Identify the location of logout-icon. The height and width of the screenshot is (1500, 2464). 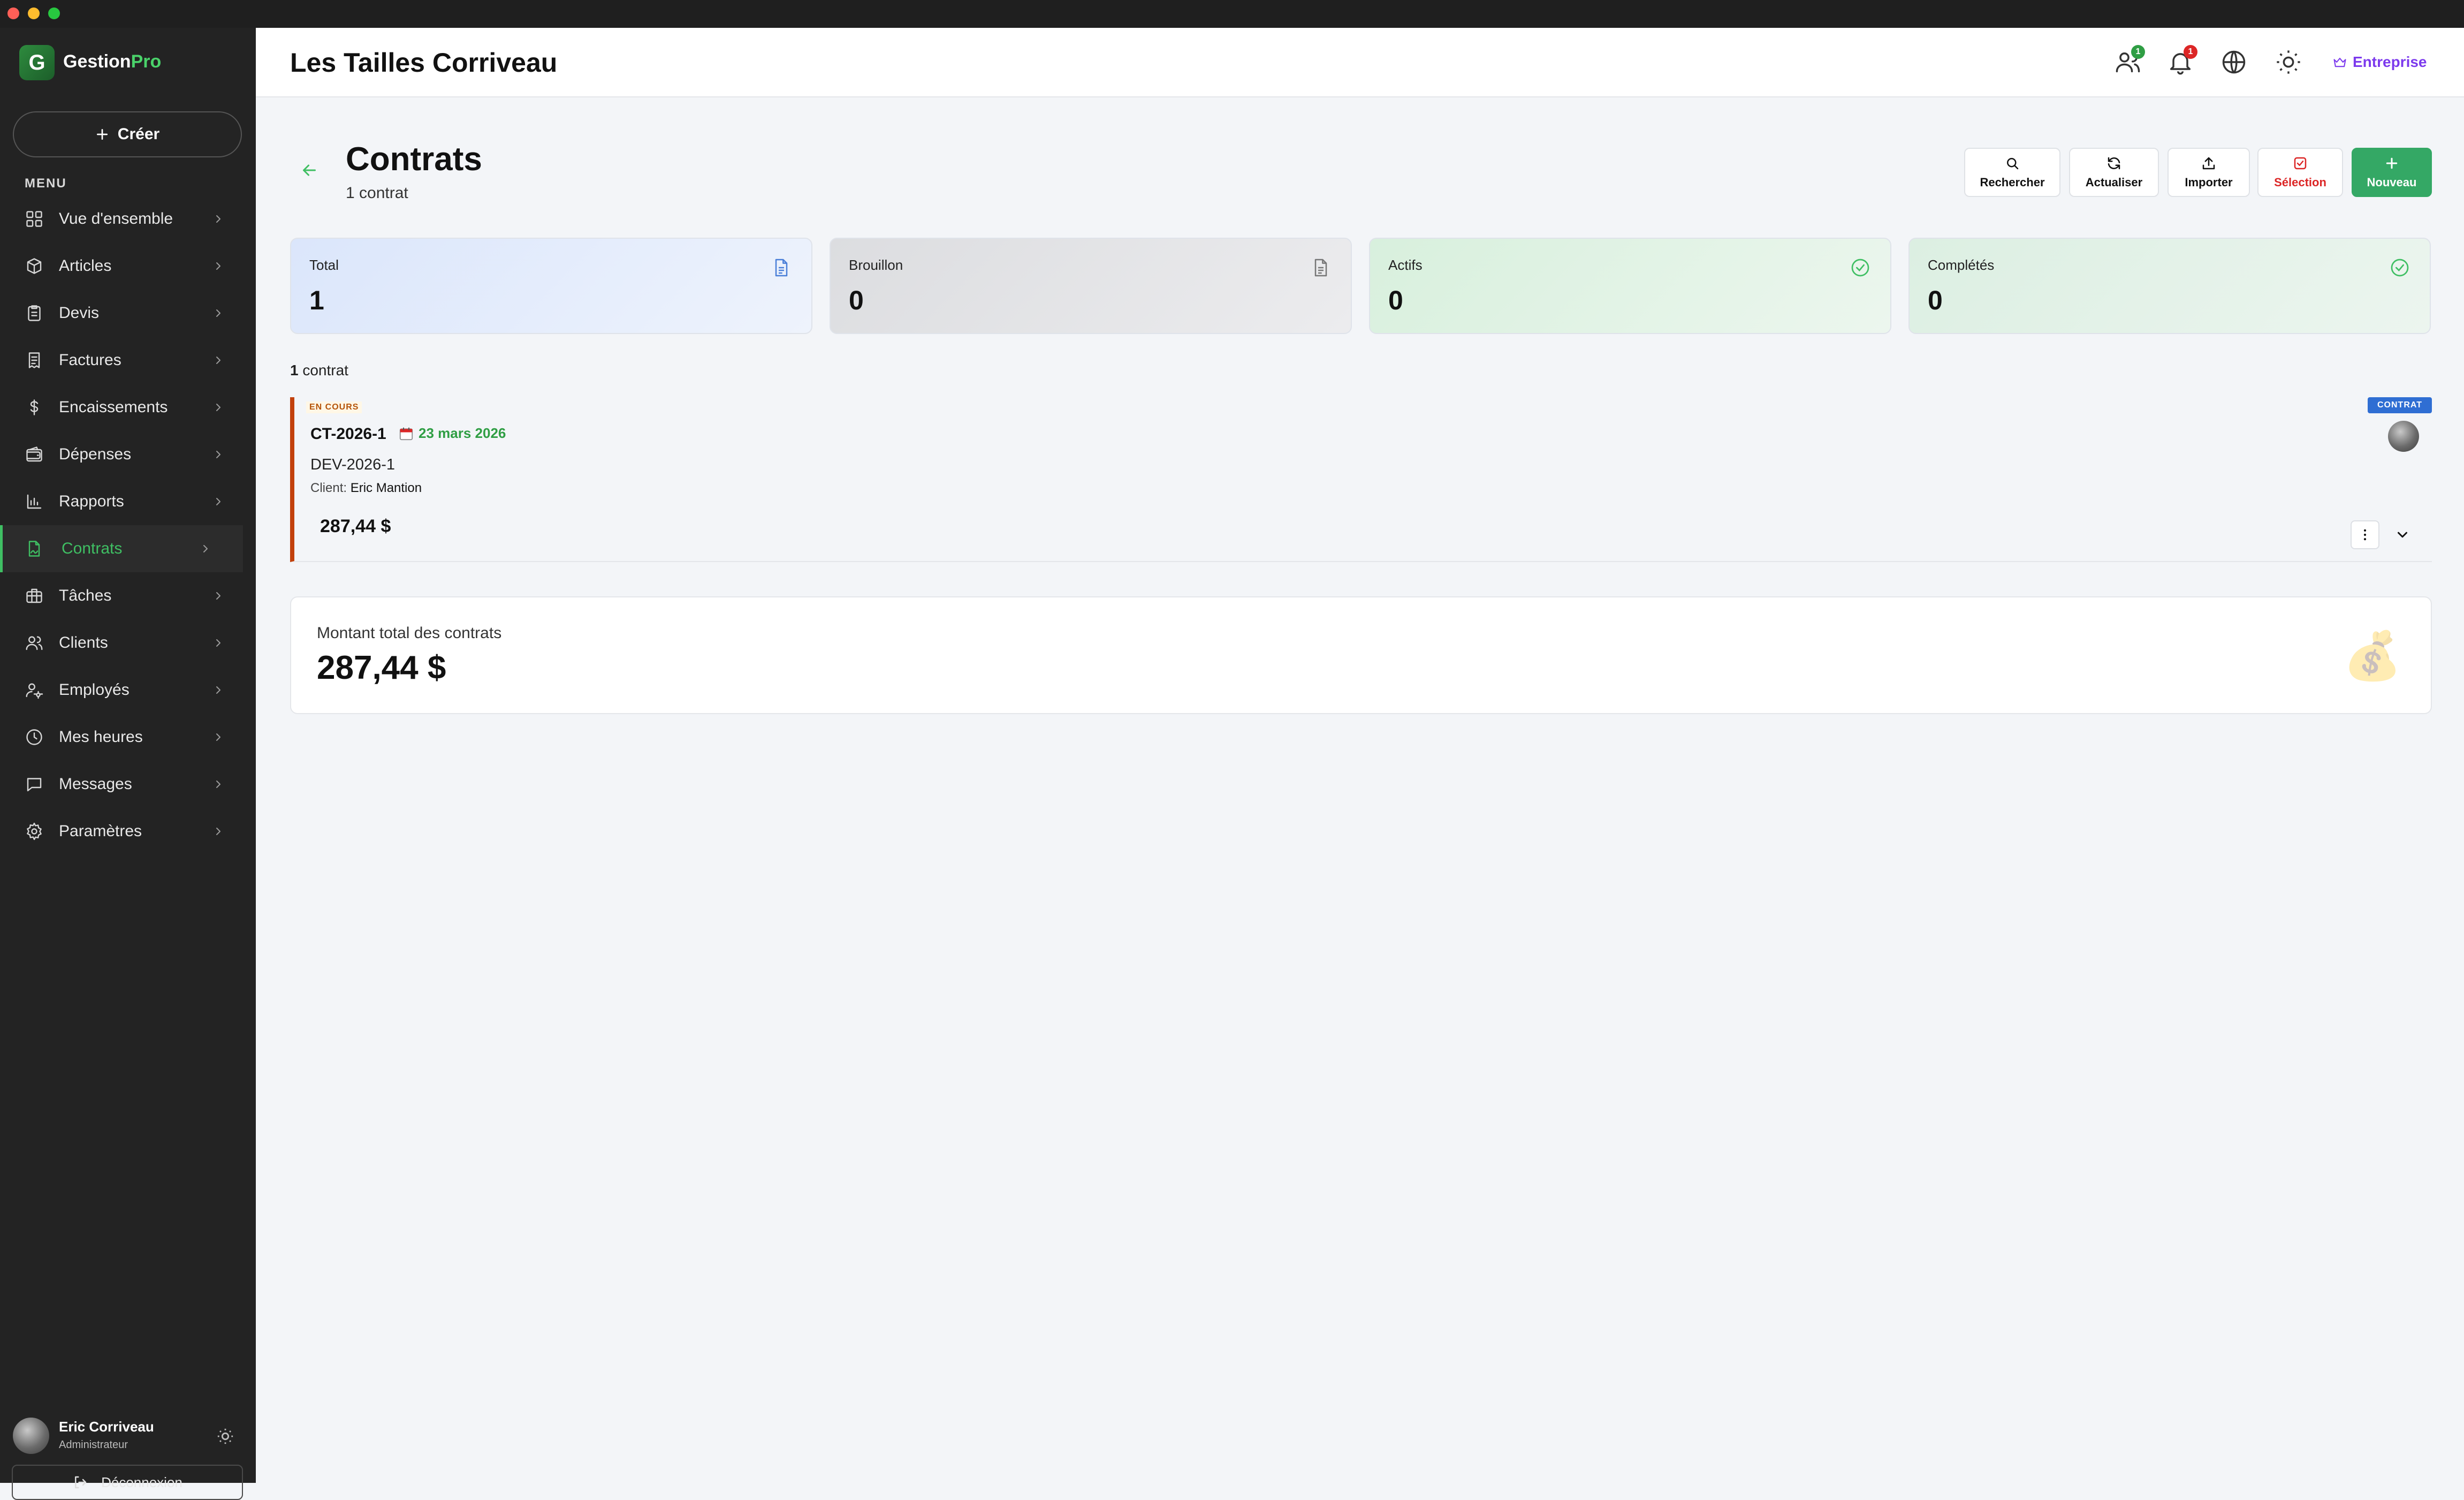
(81, 1482).